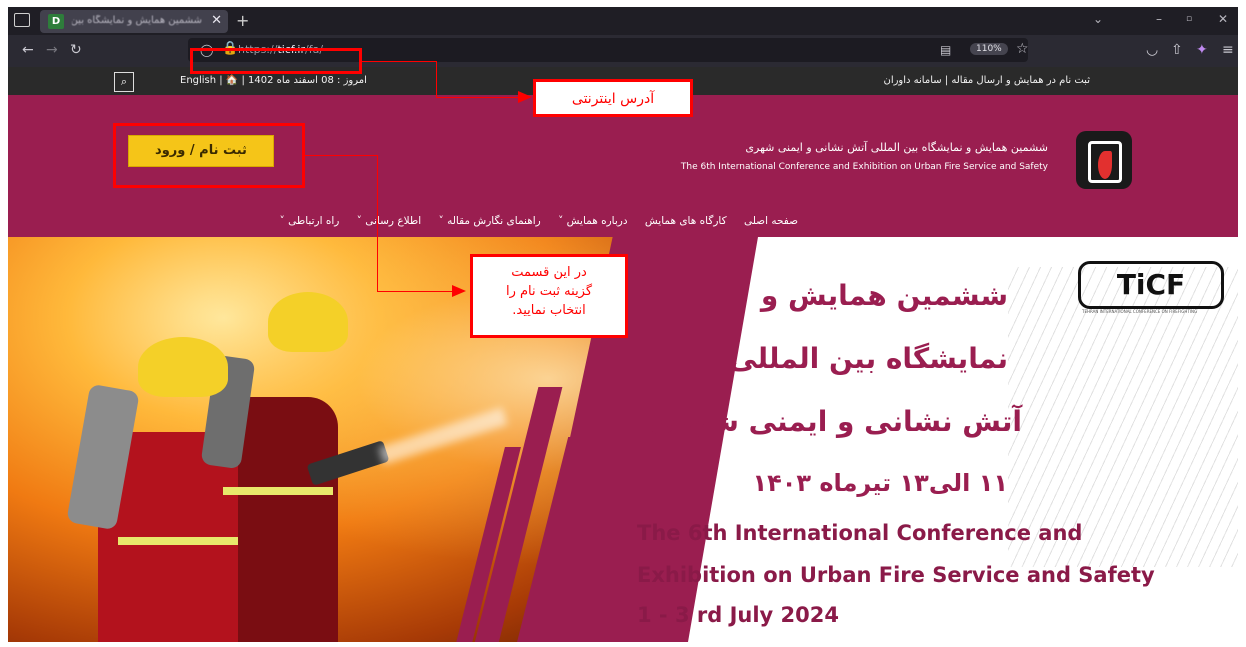  What do you see at coordinates (835, 421) in the screenshot?
I see `hero-title-line3: آتش نشانی و ایمنی شهری` at bounding box center [835, 421].